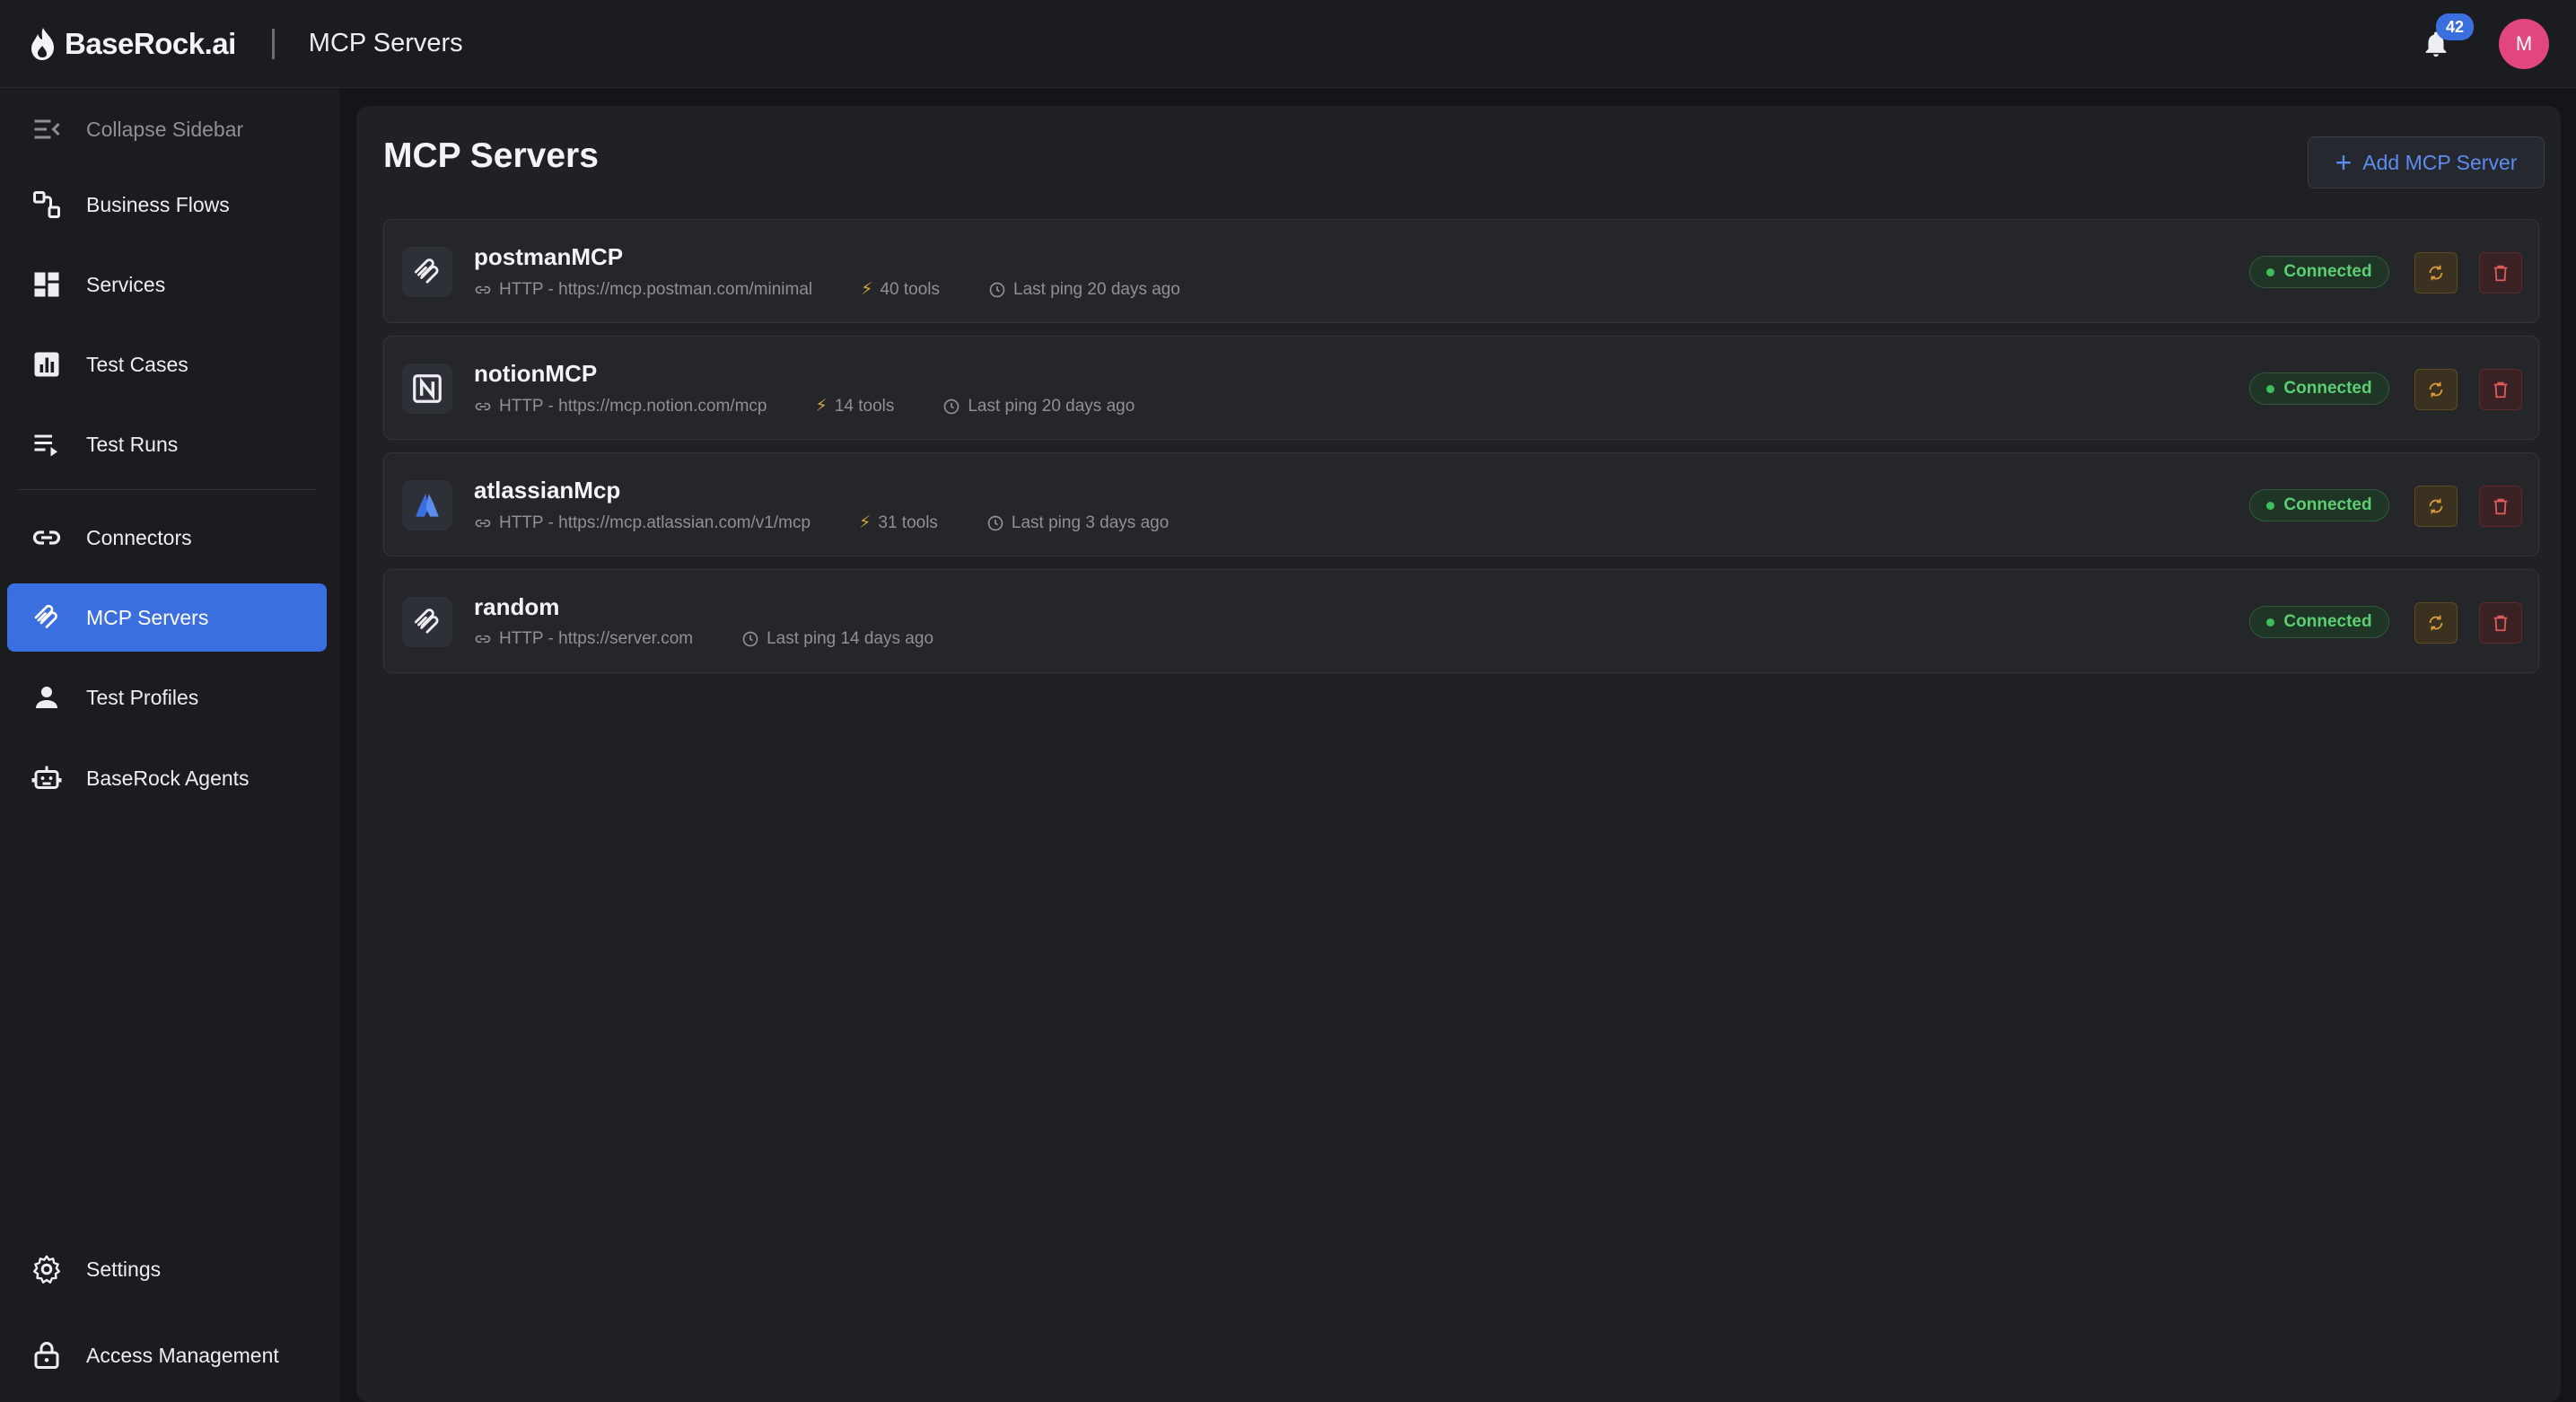 Image resolution: width=2576 pixels, height=1402 pixels. What do you see at coordinates (167, 778) in the screenshot?
I see `sidebar-item-baserock-agents: BaseRock Agents` at bounding box center [167, 778].